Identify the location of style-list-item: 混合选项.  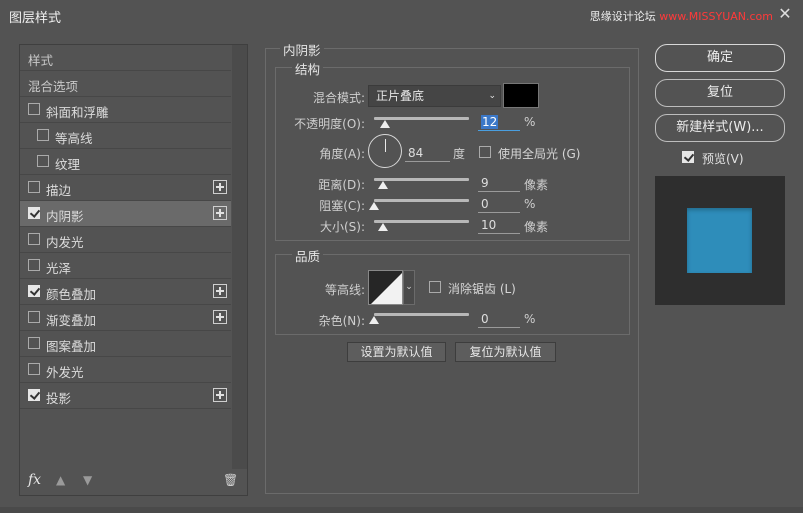
(125, 84).